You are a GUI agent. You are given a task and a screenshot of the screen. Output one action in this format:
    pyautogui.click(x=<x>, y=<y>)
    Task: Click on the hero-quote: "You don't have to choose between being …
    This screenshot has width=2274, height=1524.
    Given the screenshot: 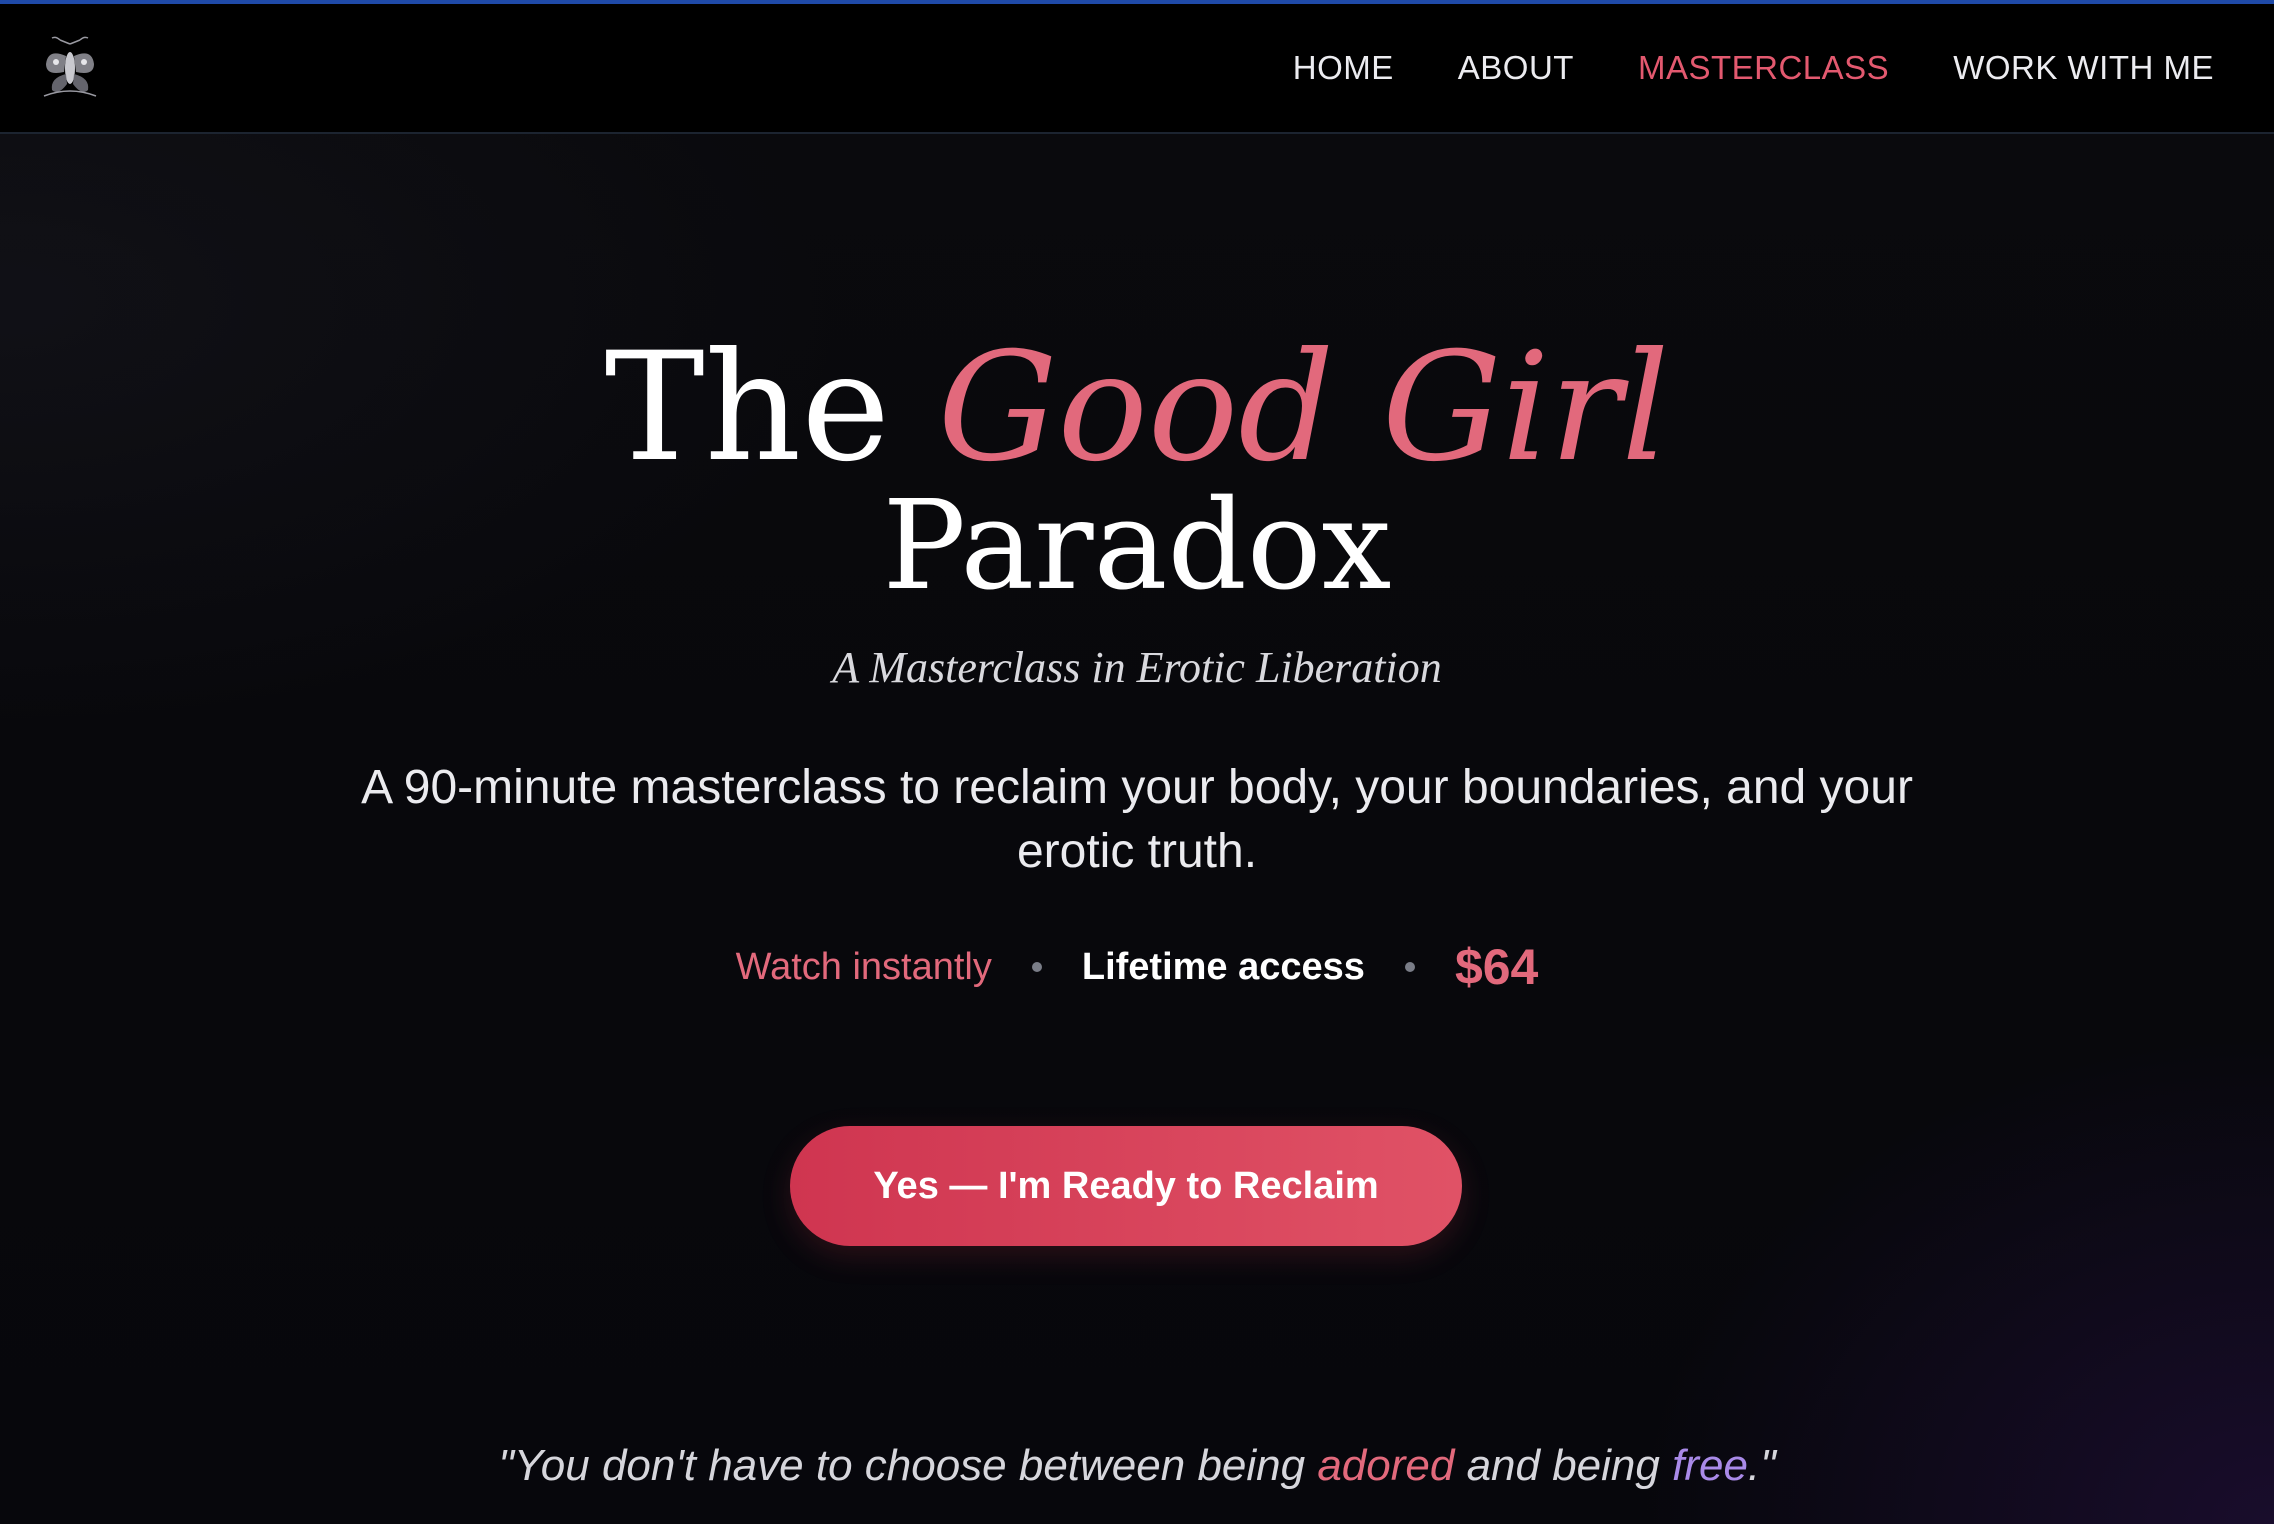 What is the action you would take?
    pyautogui.click(x=1137, y=1466)
    